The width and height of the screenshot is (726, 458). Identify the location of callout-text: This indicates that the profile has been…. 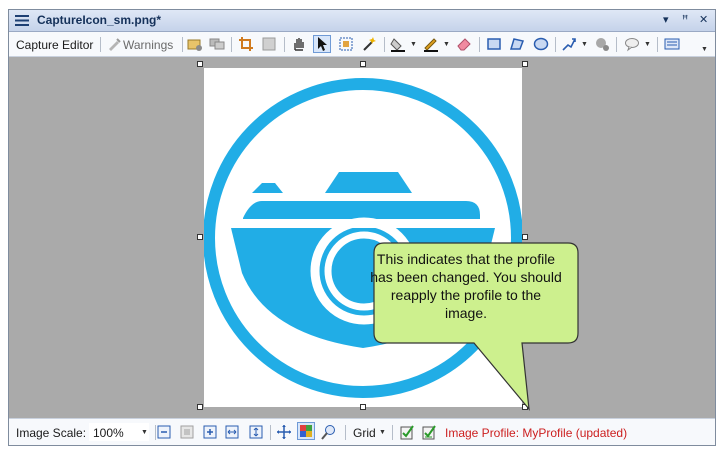
(466, 286).